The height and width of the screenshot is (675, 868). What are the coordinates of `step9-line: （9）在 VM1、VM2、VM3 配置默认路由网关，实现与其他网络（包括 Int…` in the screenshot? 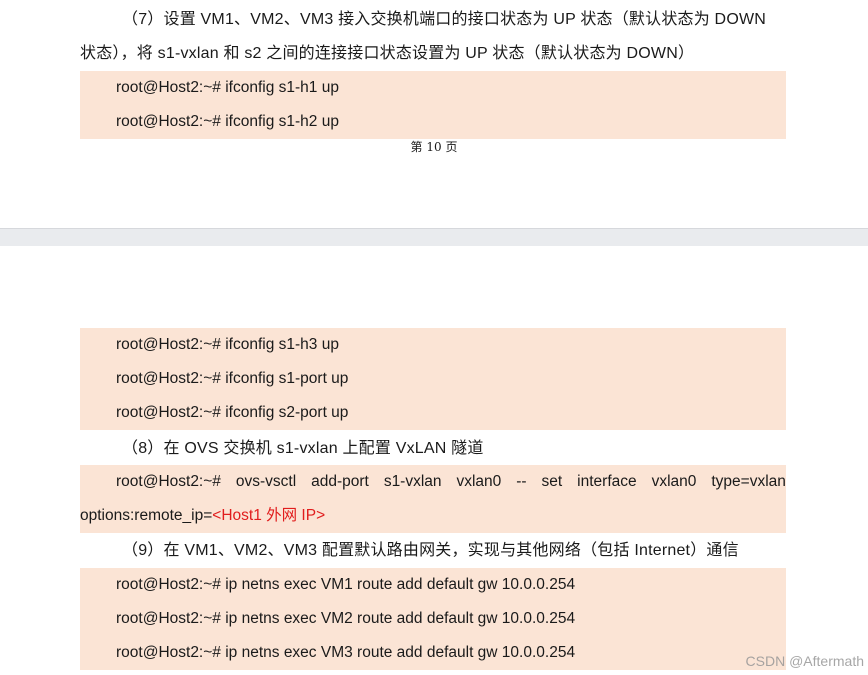 It's located at (430, 550).